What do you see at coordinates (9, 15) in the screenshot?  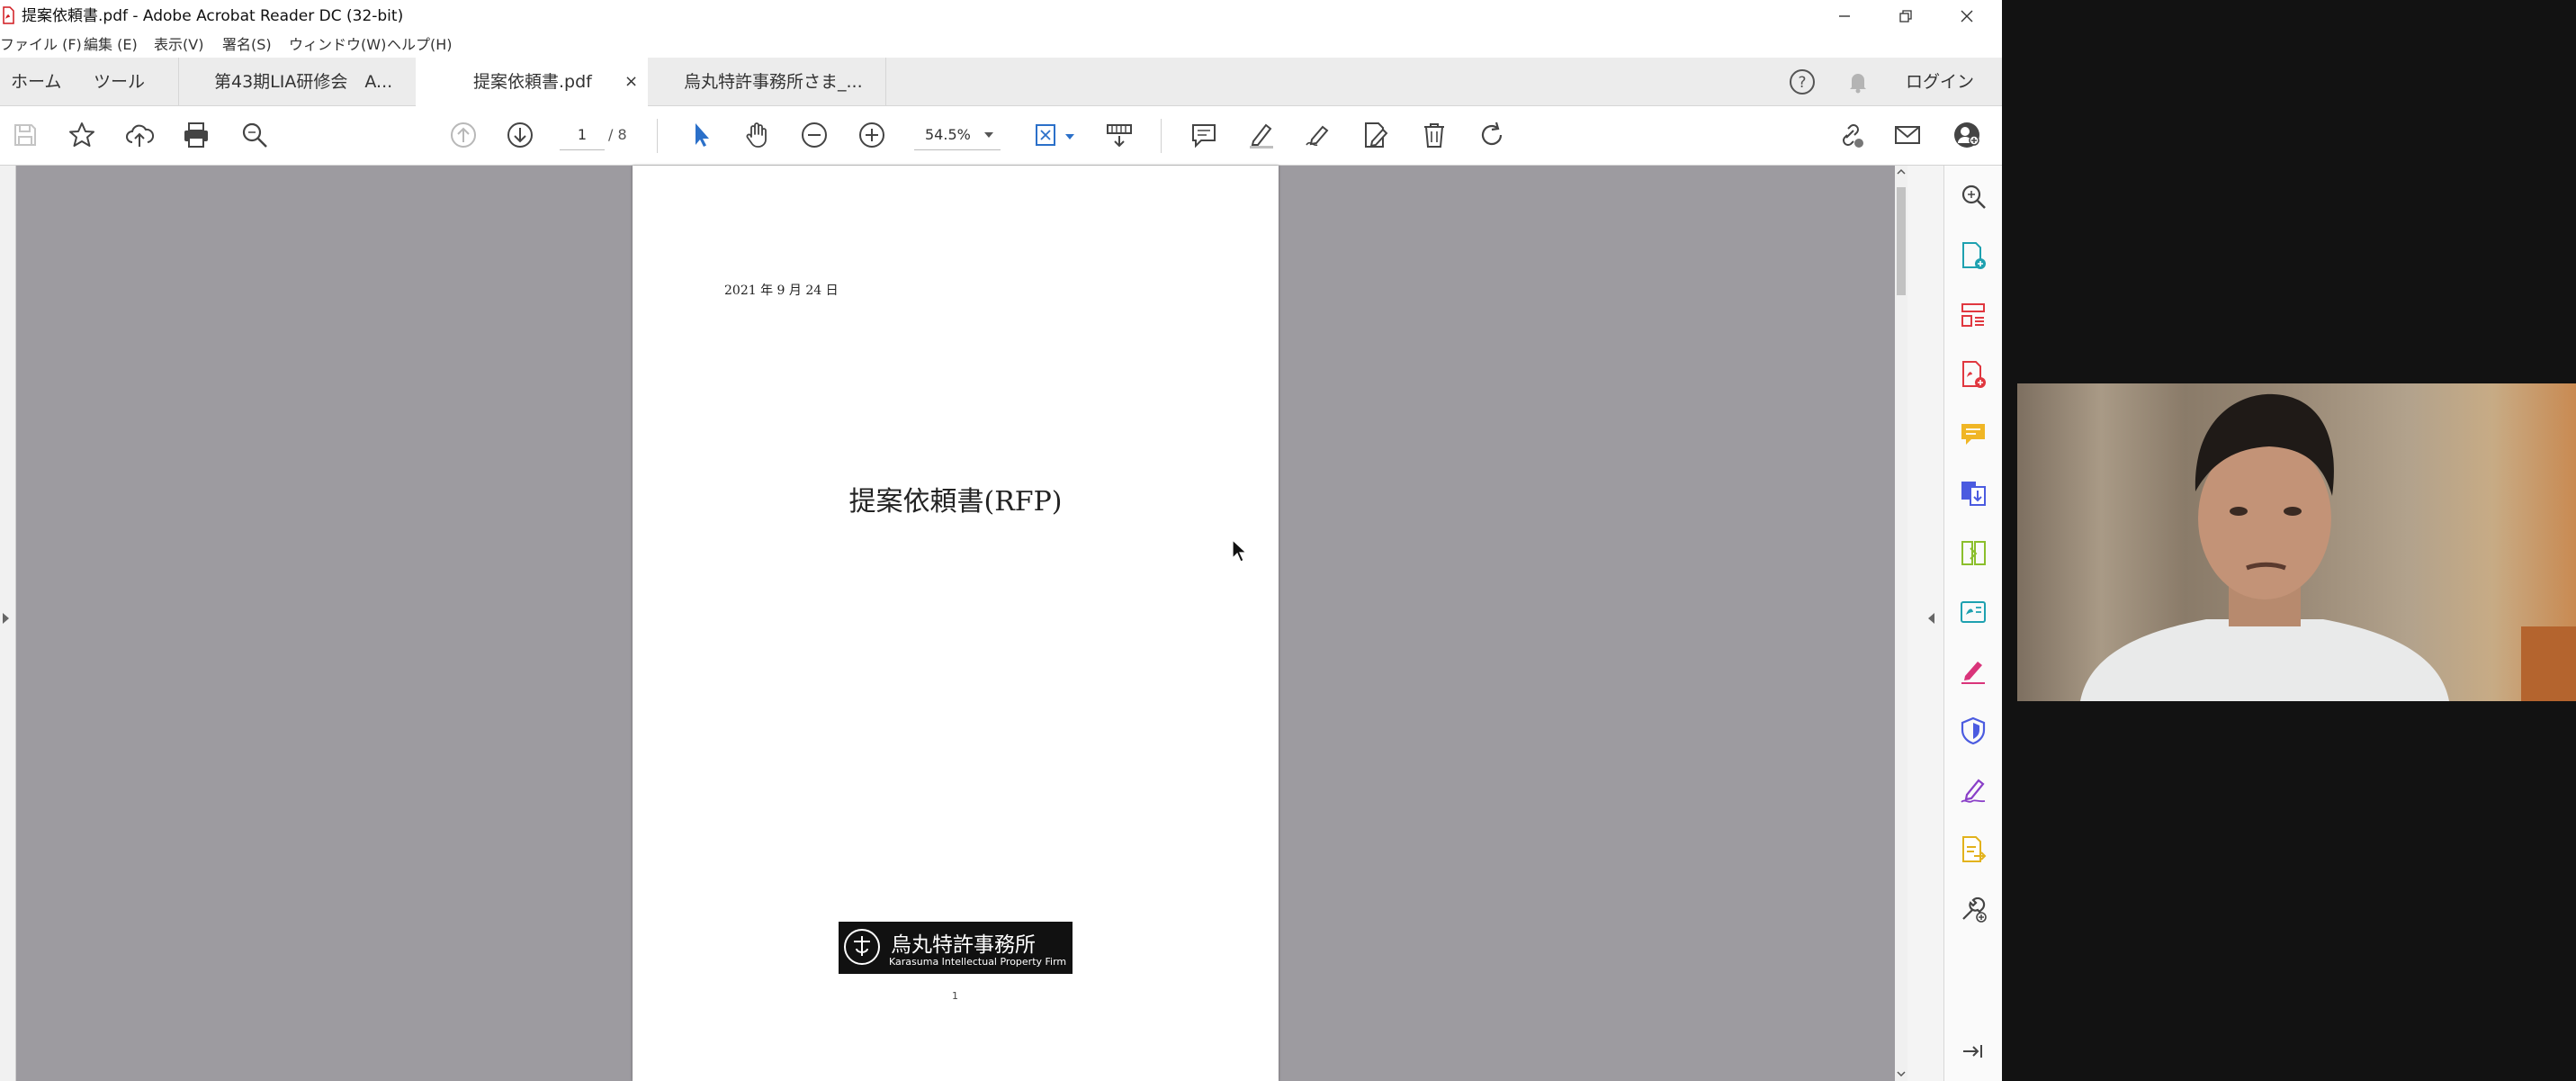 I see `acrobat-logo-icon` at bounding box center [9, 15].